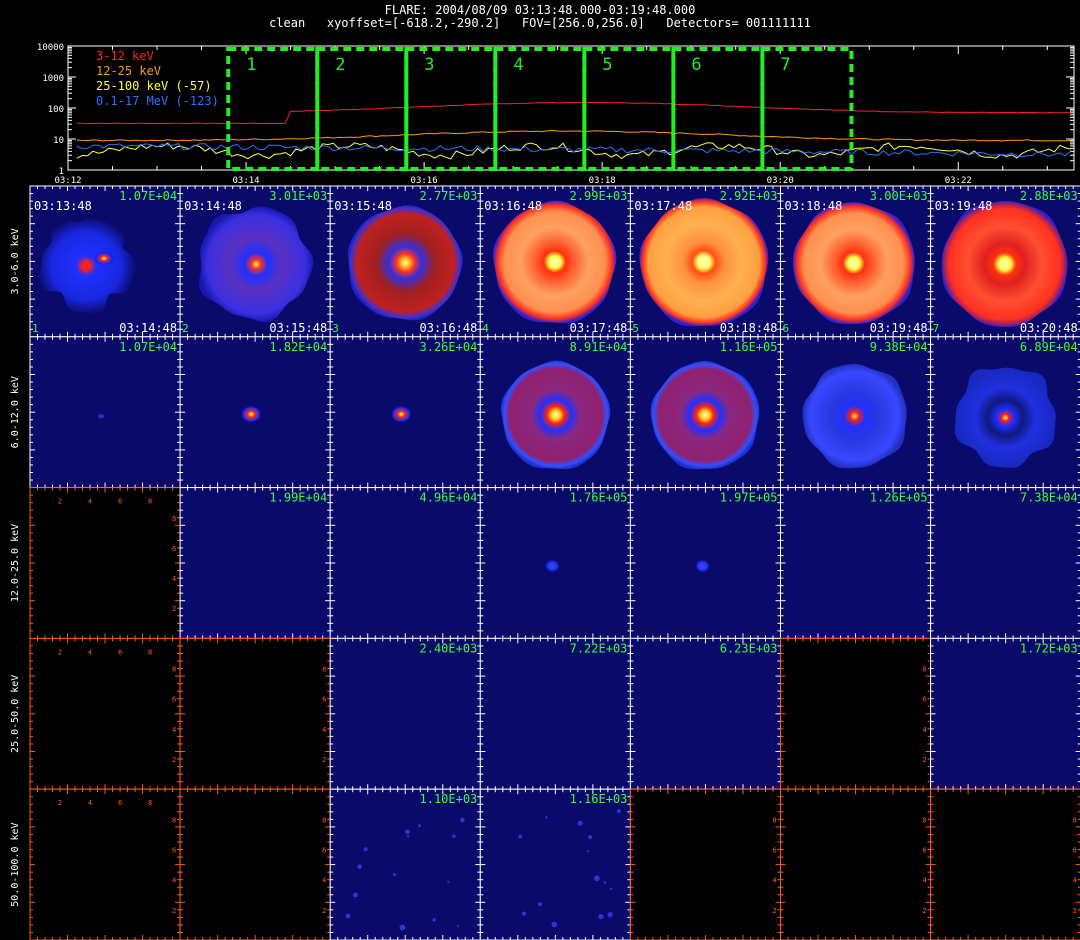 The height and width of the screenshot is (940, 1080). What do you see at coordinates (363, 206) in the screenshot?
I see `cell-start-time: 03:15:48` at bounding box center [363, 206].